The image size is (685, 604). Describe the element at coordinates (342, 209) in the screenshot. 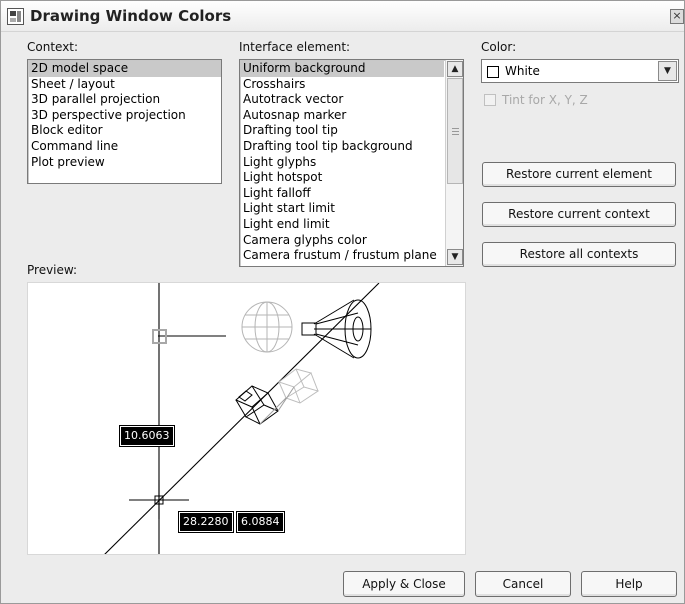

I see `interface-element-list-item: Light start limit` at that location.